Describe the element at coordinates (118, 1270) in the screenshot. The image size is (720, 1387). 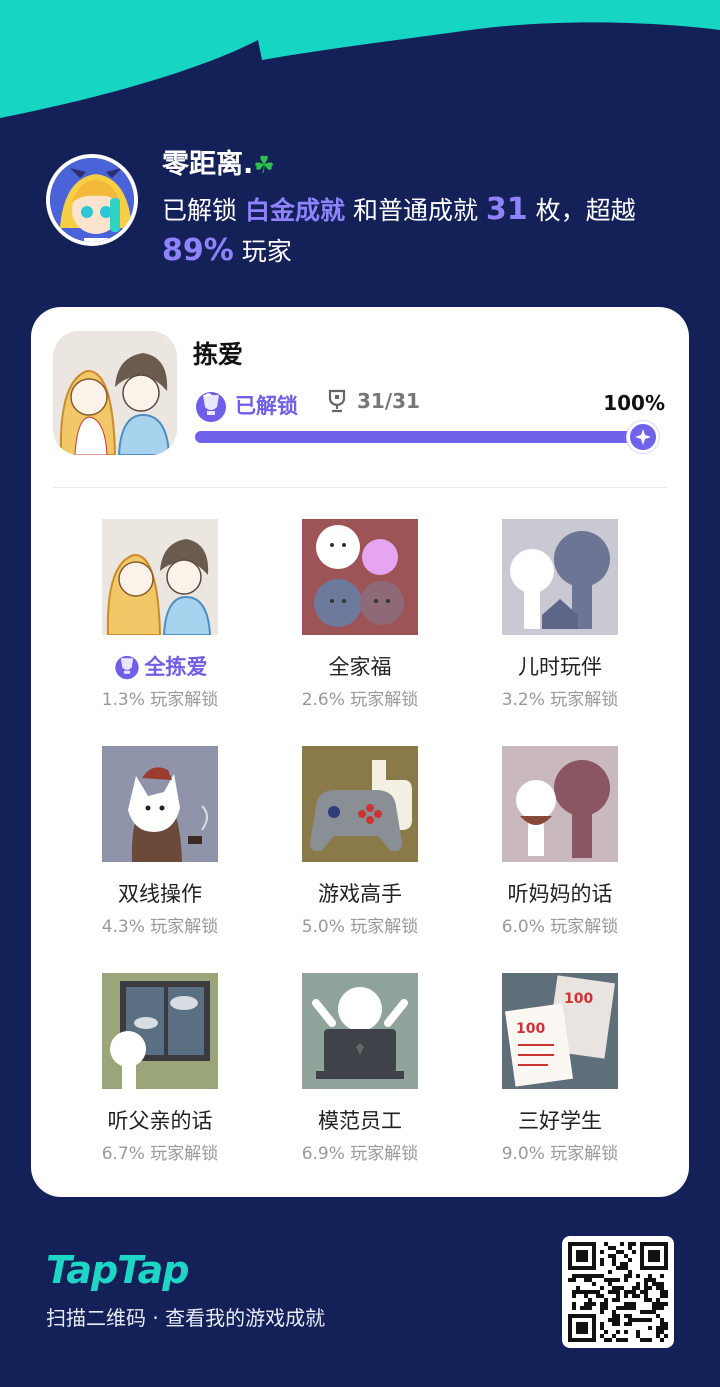
I see `taptap-logo: TapTap` at that location.